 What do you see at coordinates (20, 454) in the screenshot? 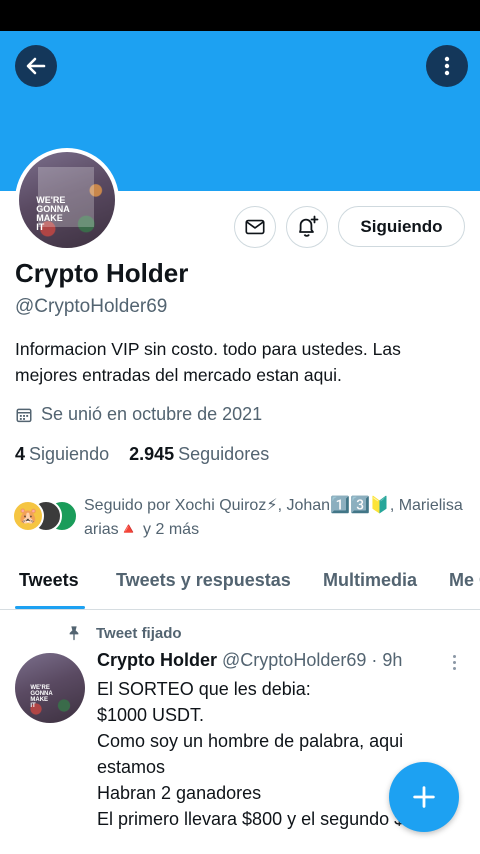
I see `following-count: 4` at bounding box center [20, 454].